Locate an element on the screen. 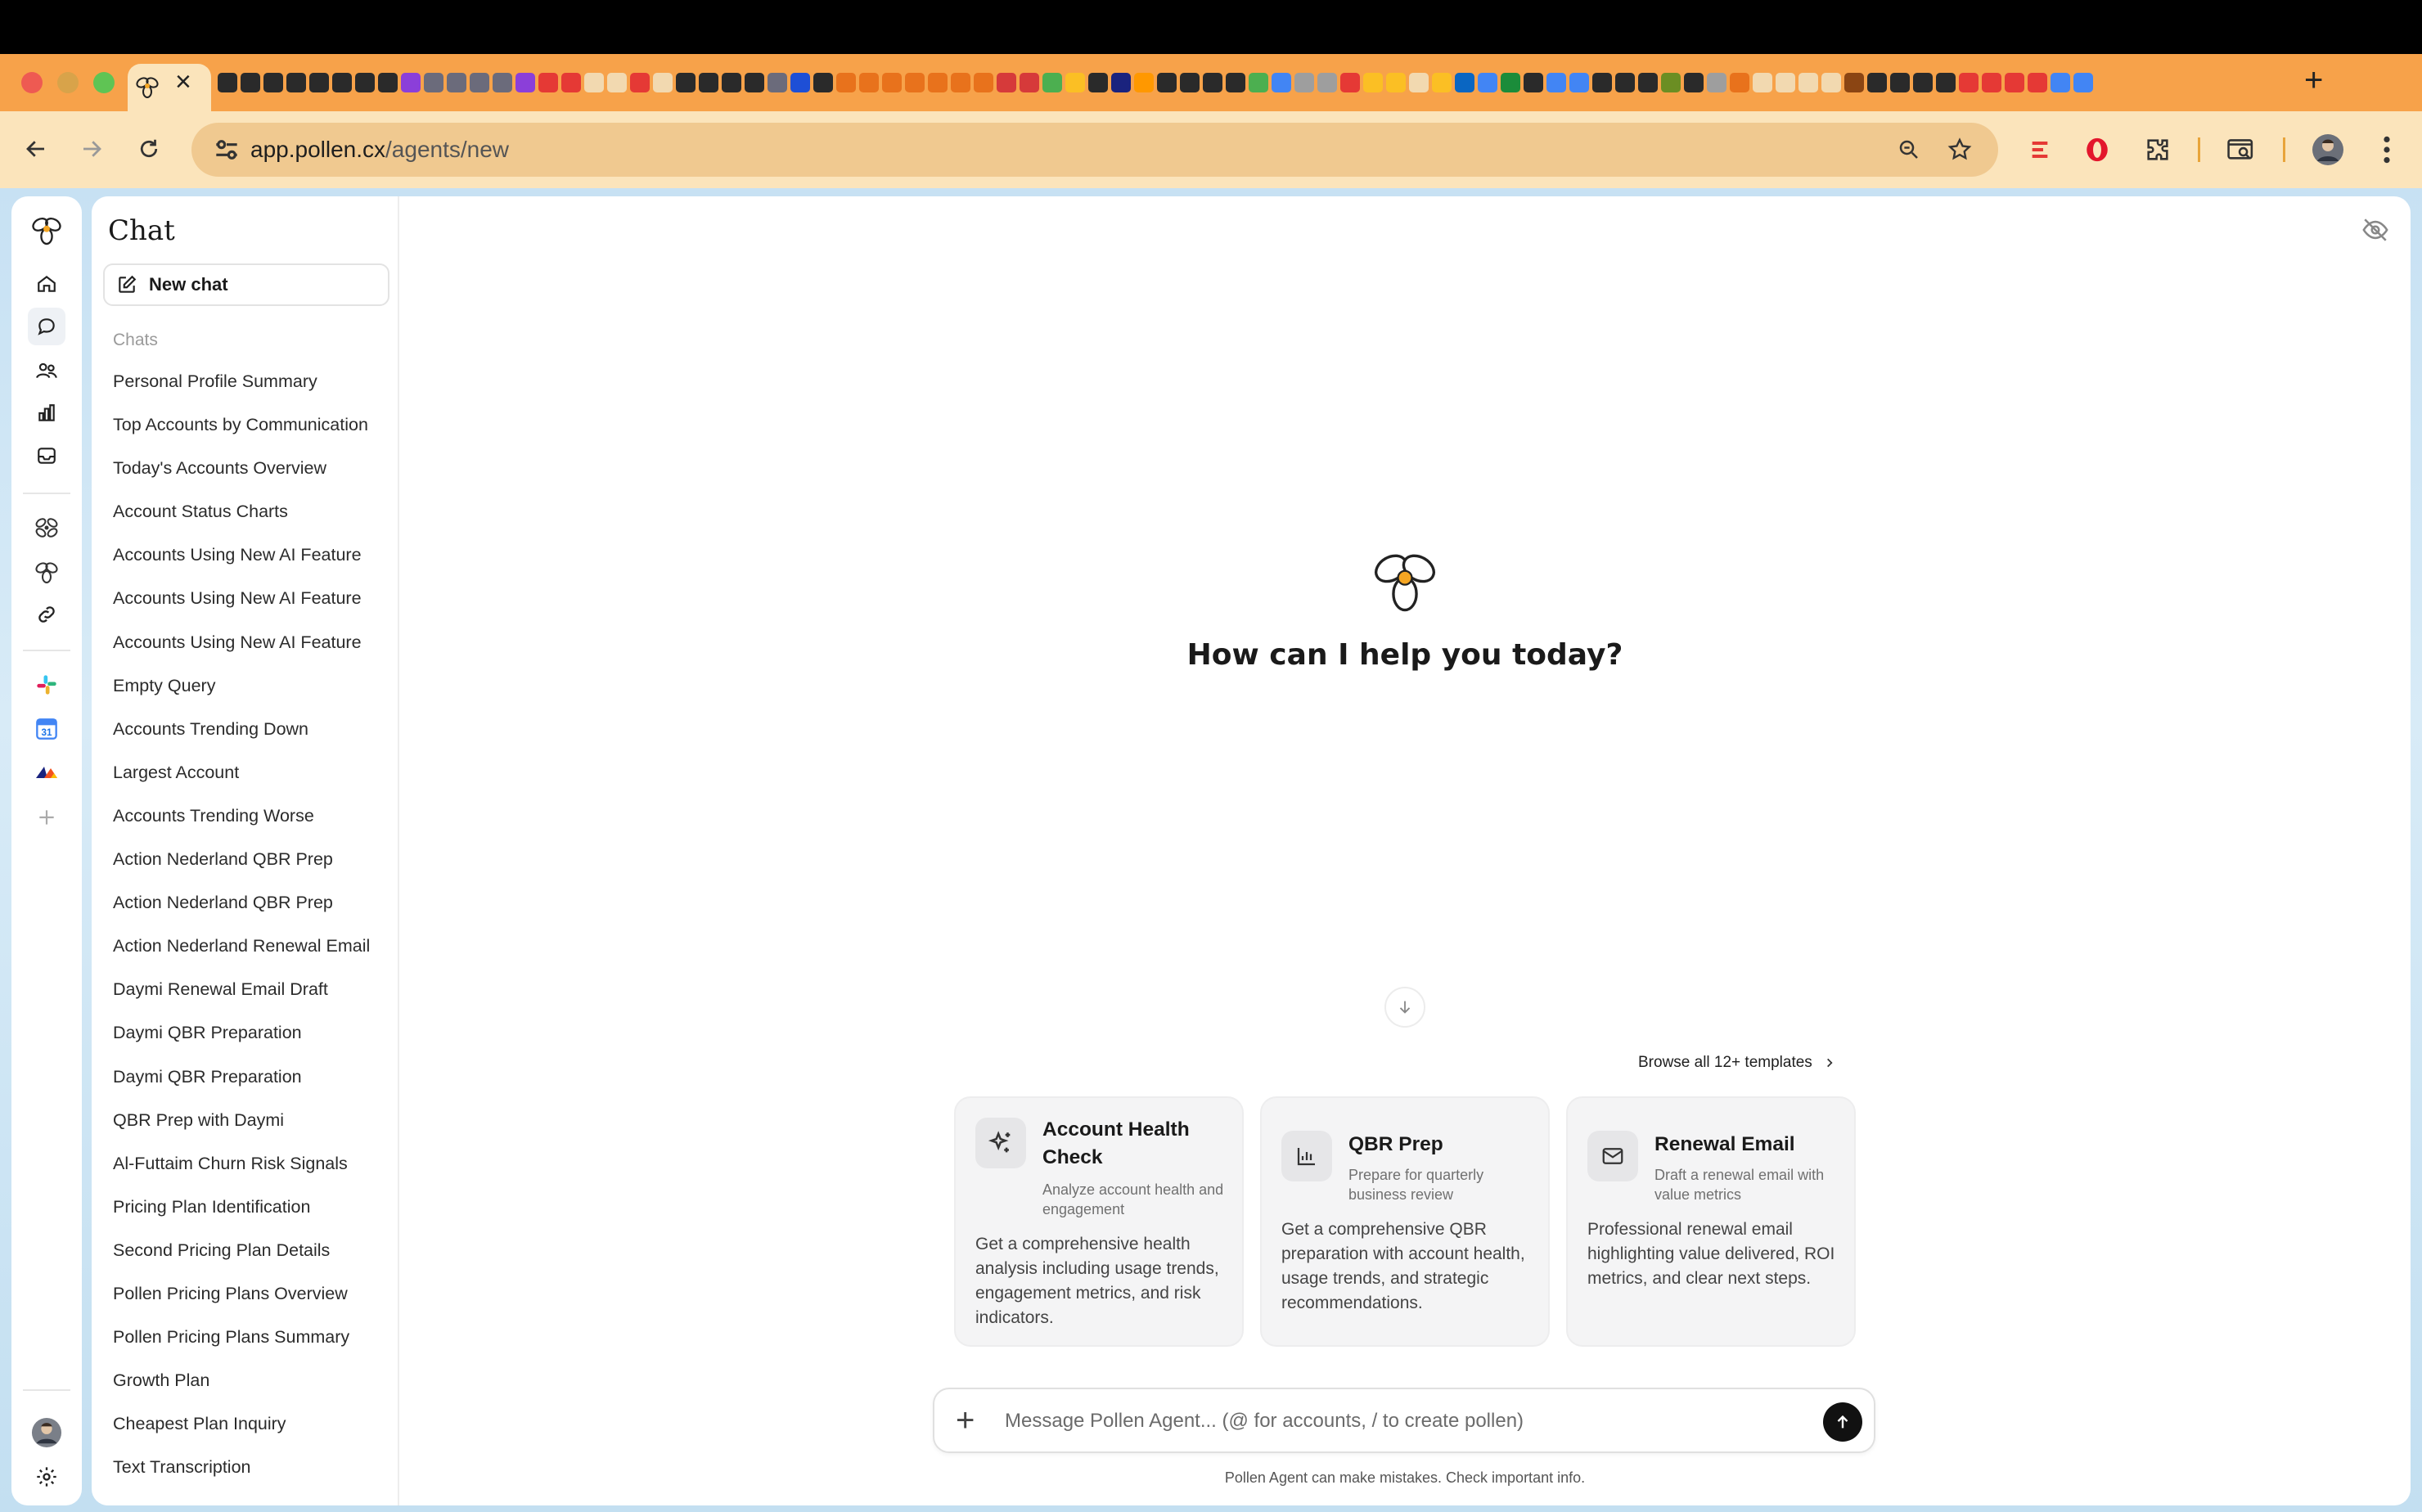 The height and width of the screenshot is (1512, 2422). close-window-button is located at coordinates (32, 83).